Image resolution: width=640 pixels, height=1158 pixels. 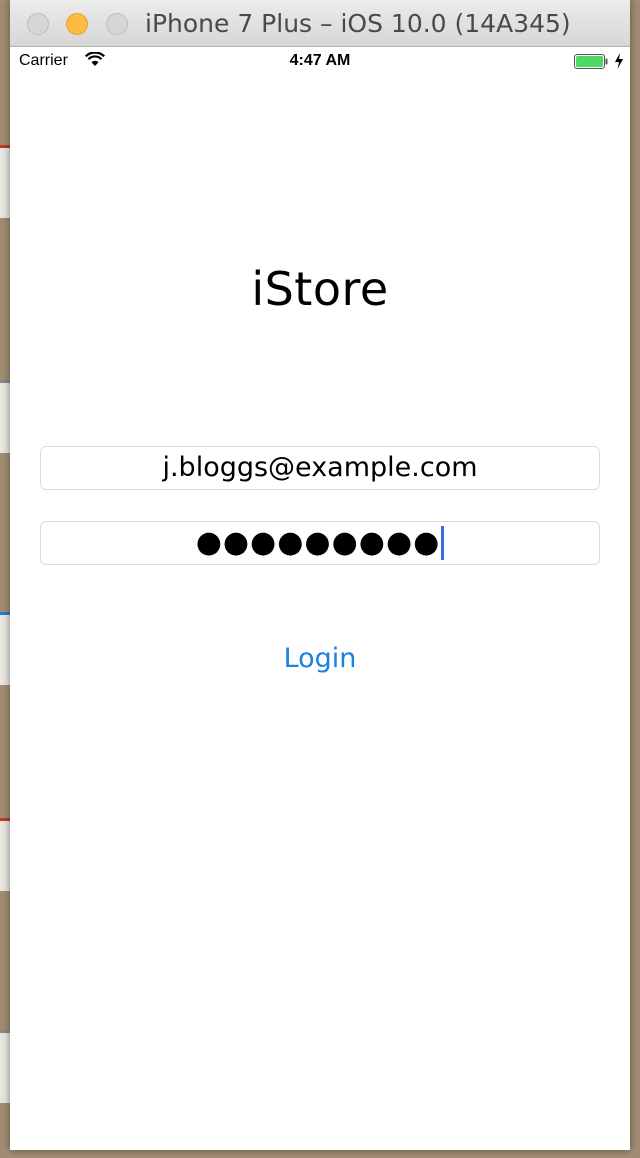 I want to click on window-title: iPhone 7 Plus – iOS 10.0 (14A345), so click(x=358, y=23).